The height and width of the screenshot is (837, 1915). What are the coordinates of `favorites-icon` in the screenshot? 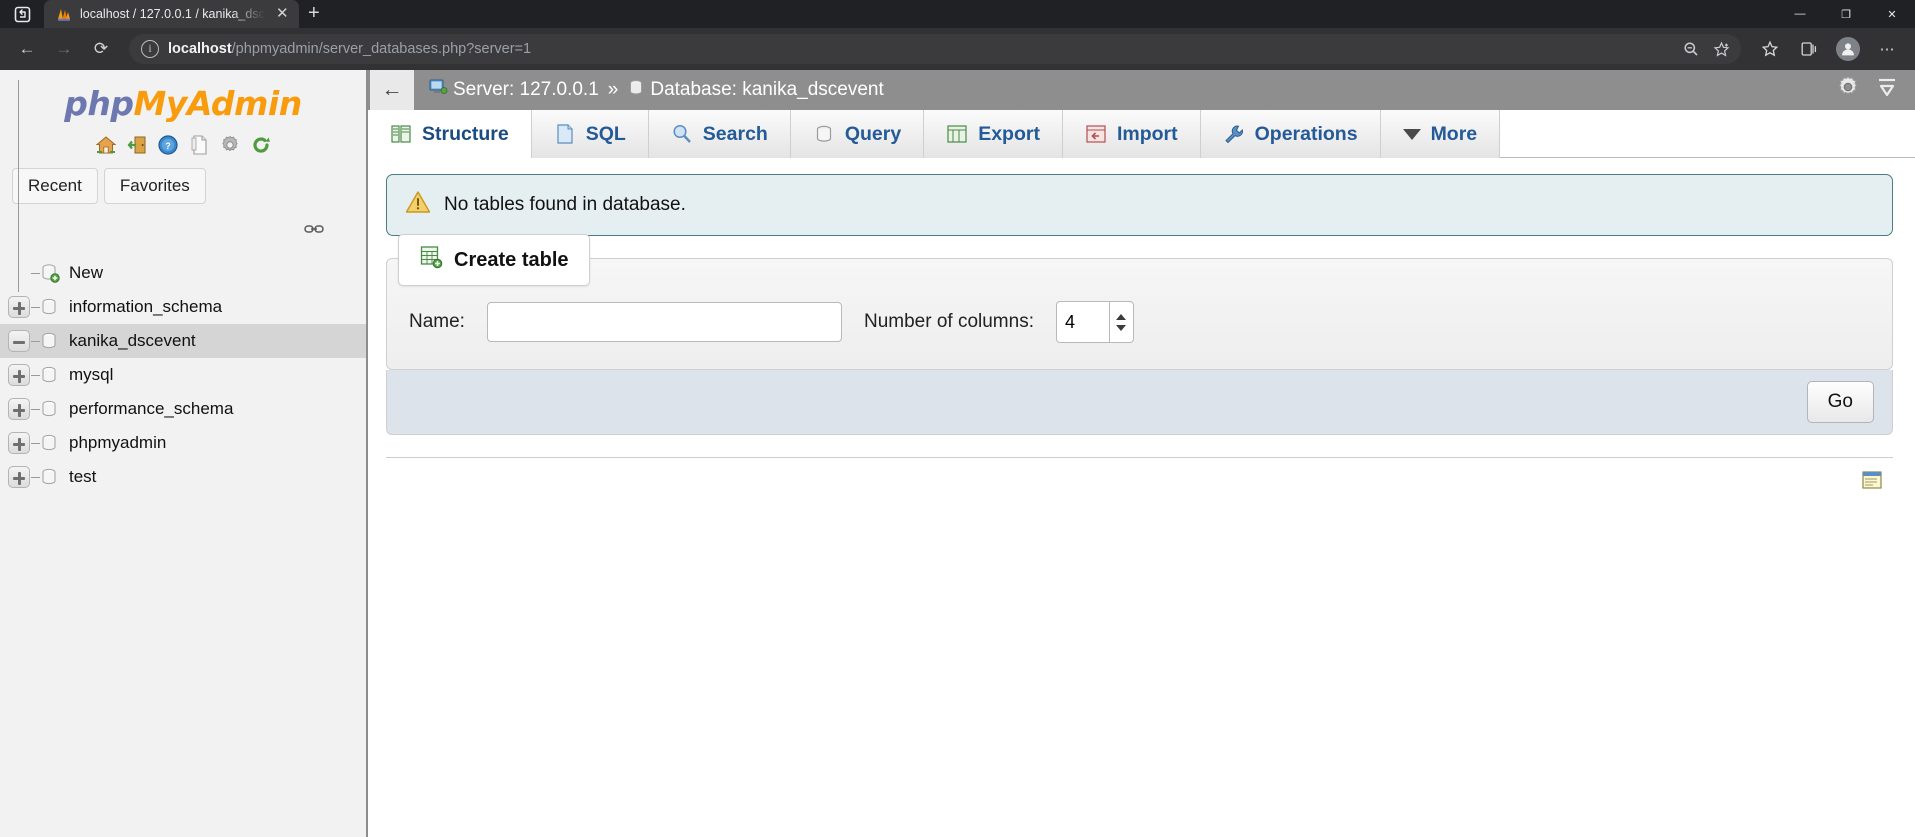 It's located at (1770, 49).